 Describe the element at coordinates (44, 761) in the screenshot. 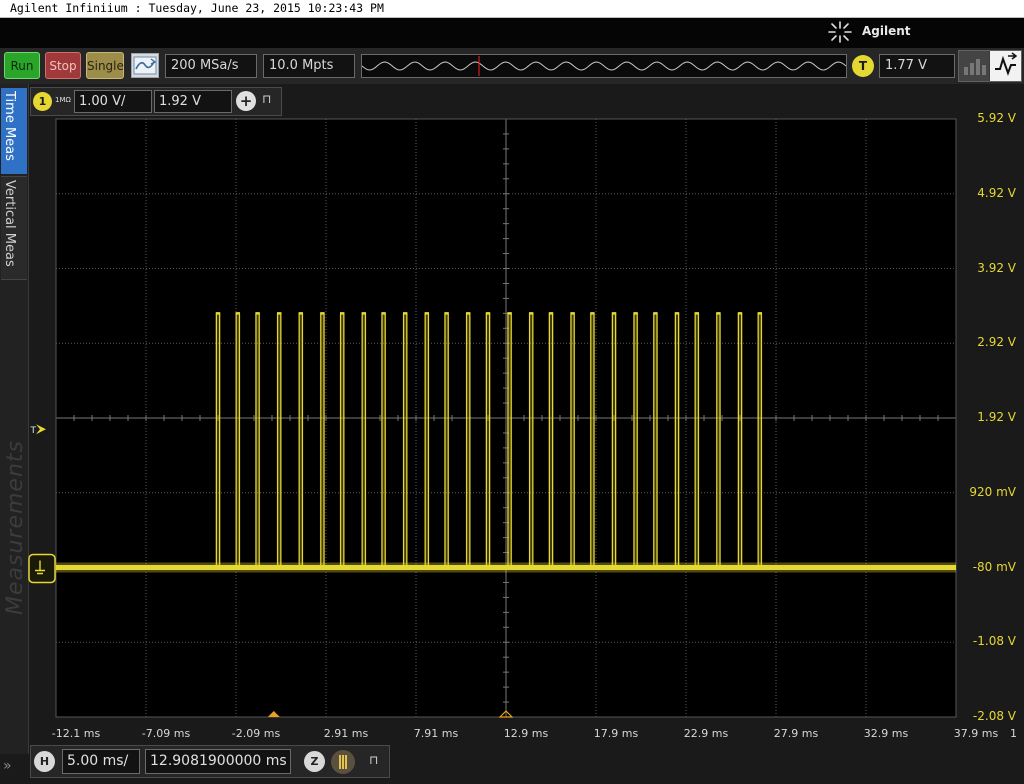

I see `horizontal-badge: H` at that location.